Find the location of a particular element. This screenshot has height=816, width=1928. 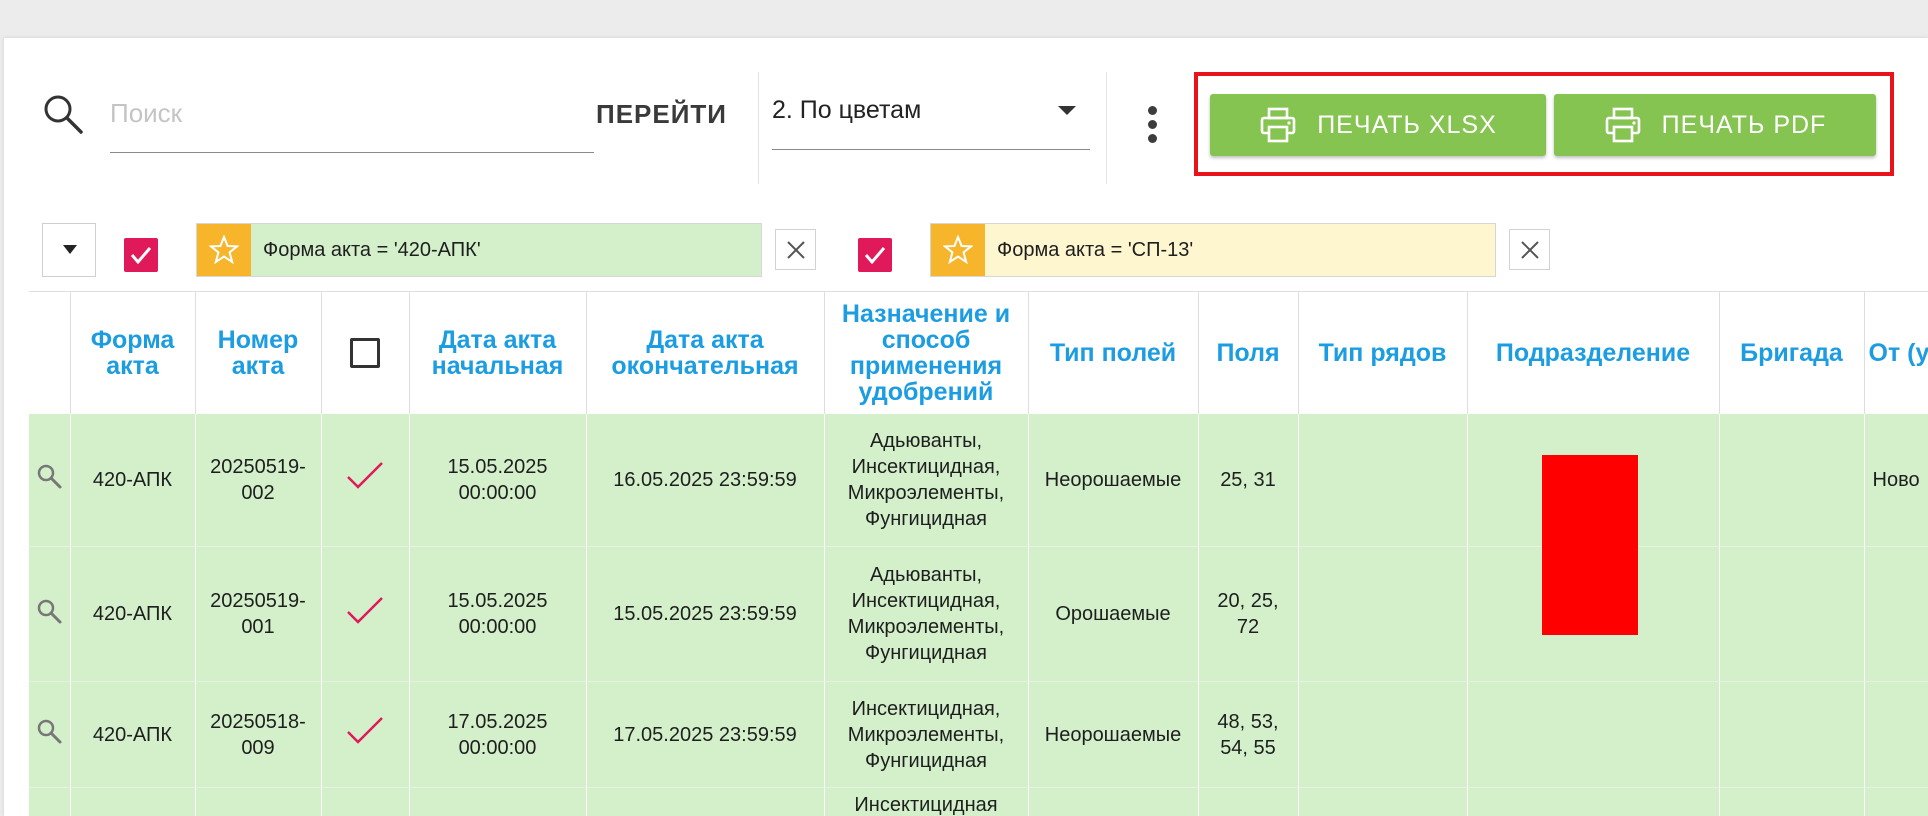

cell-extra is located at coordinates (1895, 614).